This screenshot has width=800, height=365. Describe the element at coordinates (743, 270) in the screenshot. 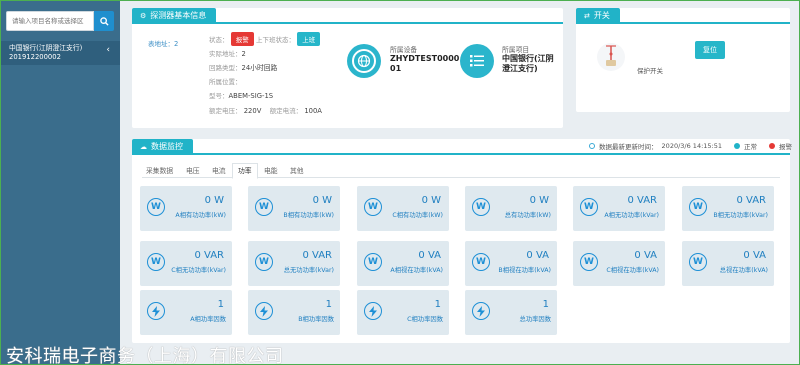

I see `power-card-label: 总视在功率(kVA)` at that location.